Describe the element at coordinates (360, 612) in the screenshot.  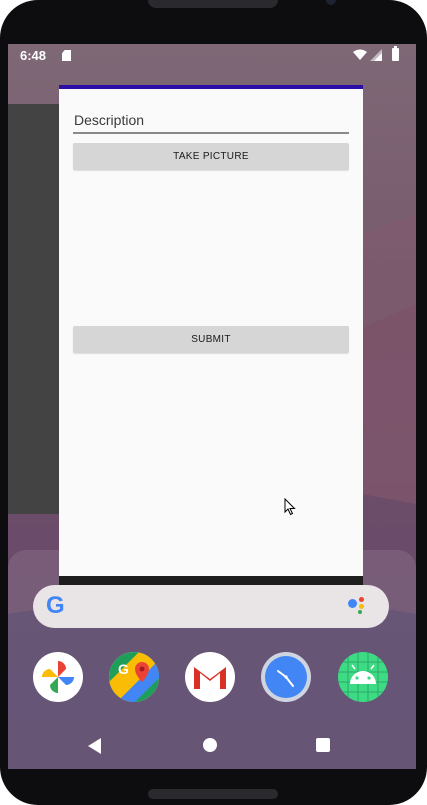
I see `assistant-dot-green` at that location.